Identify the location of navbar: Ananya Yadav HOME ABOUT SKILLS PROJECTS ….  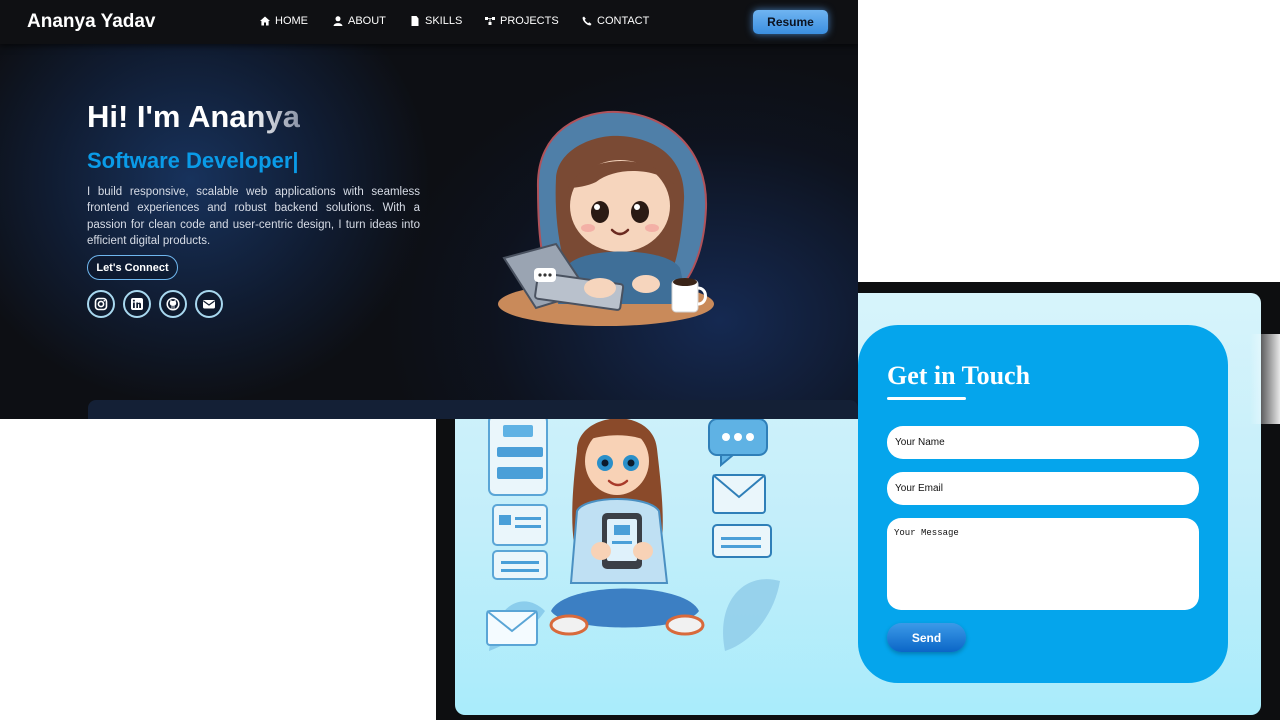
(429, 22).